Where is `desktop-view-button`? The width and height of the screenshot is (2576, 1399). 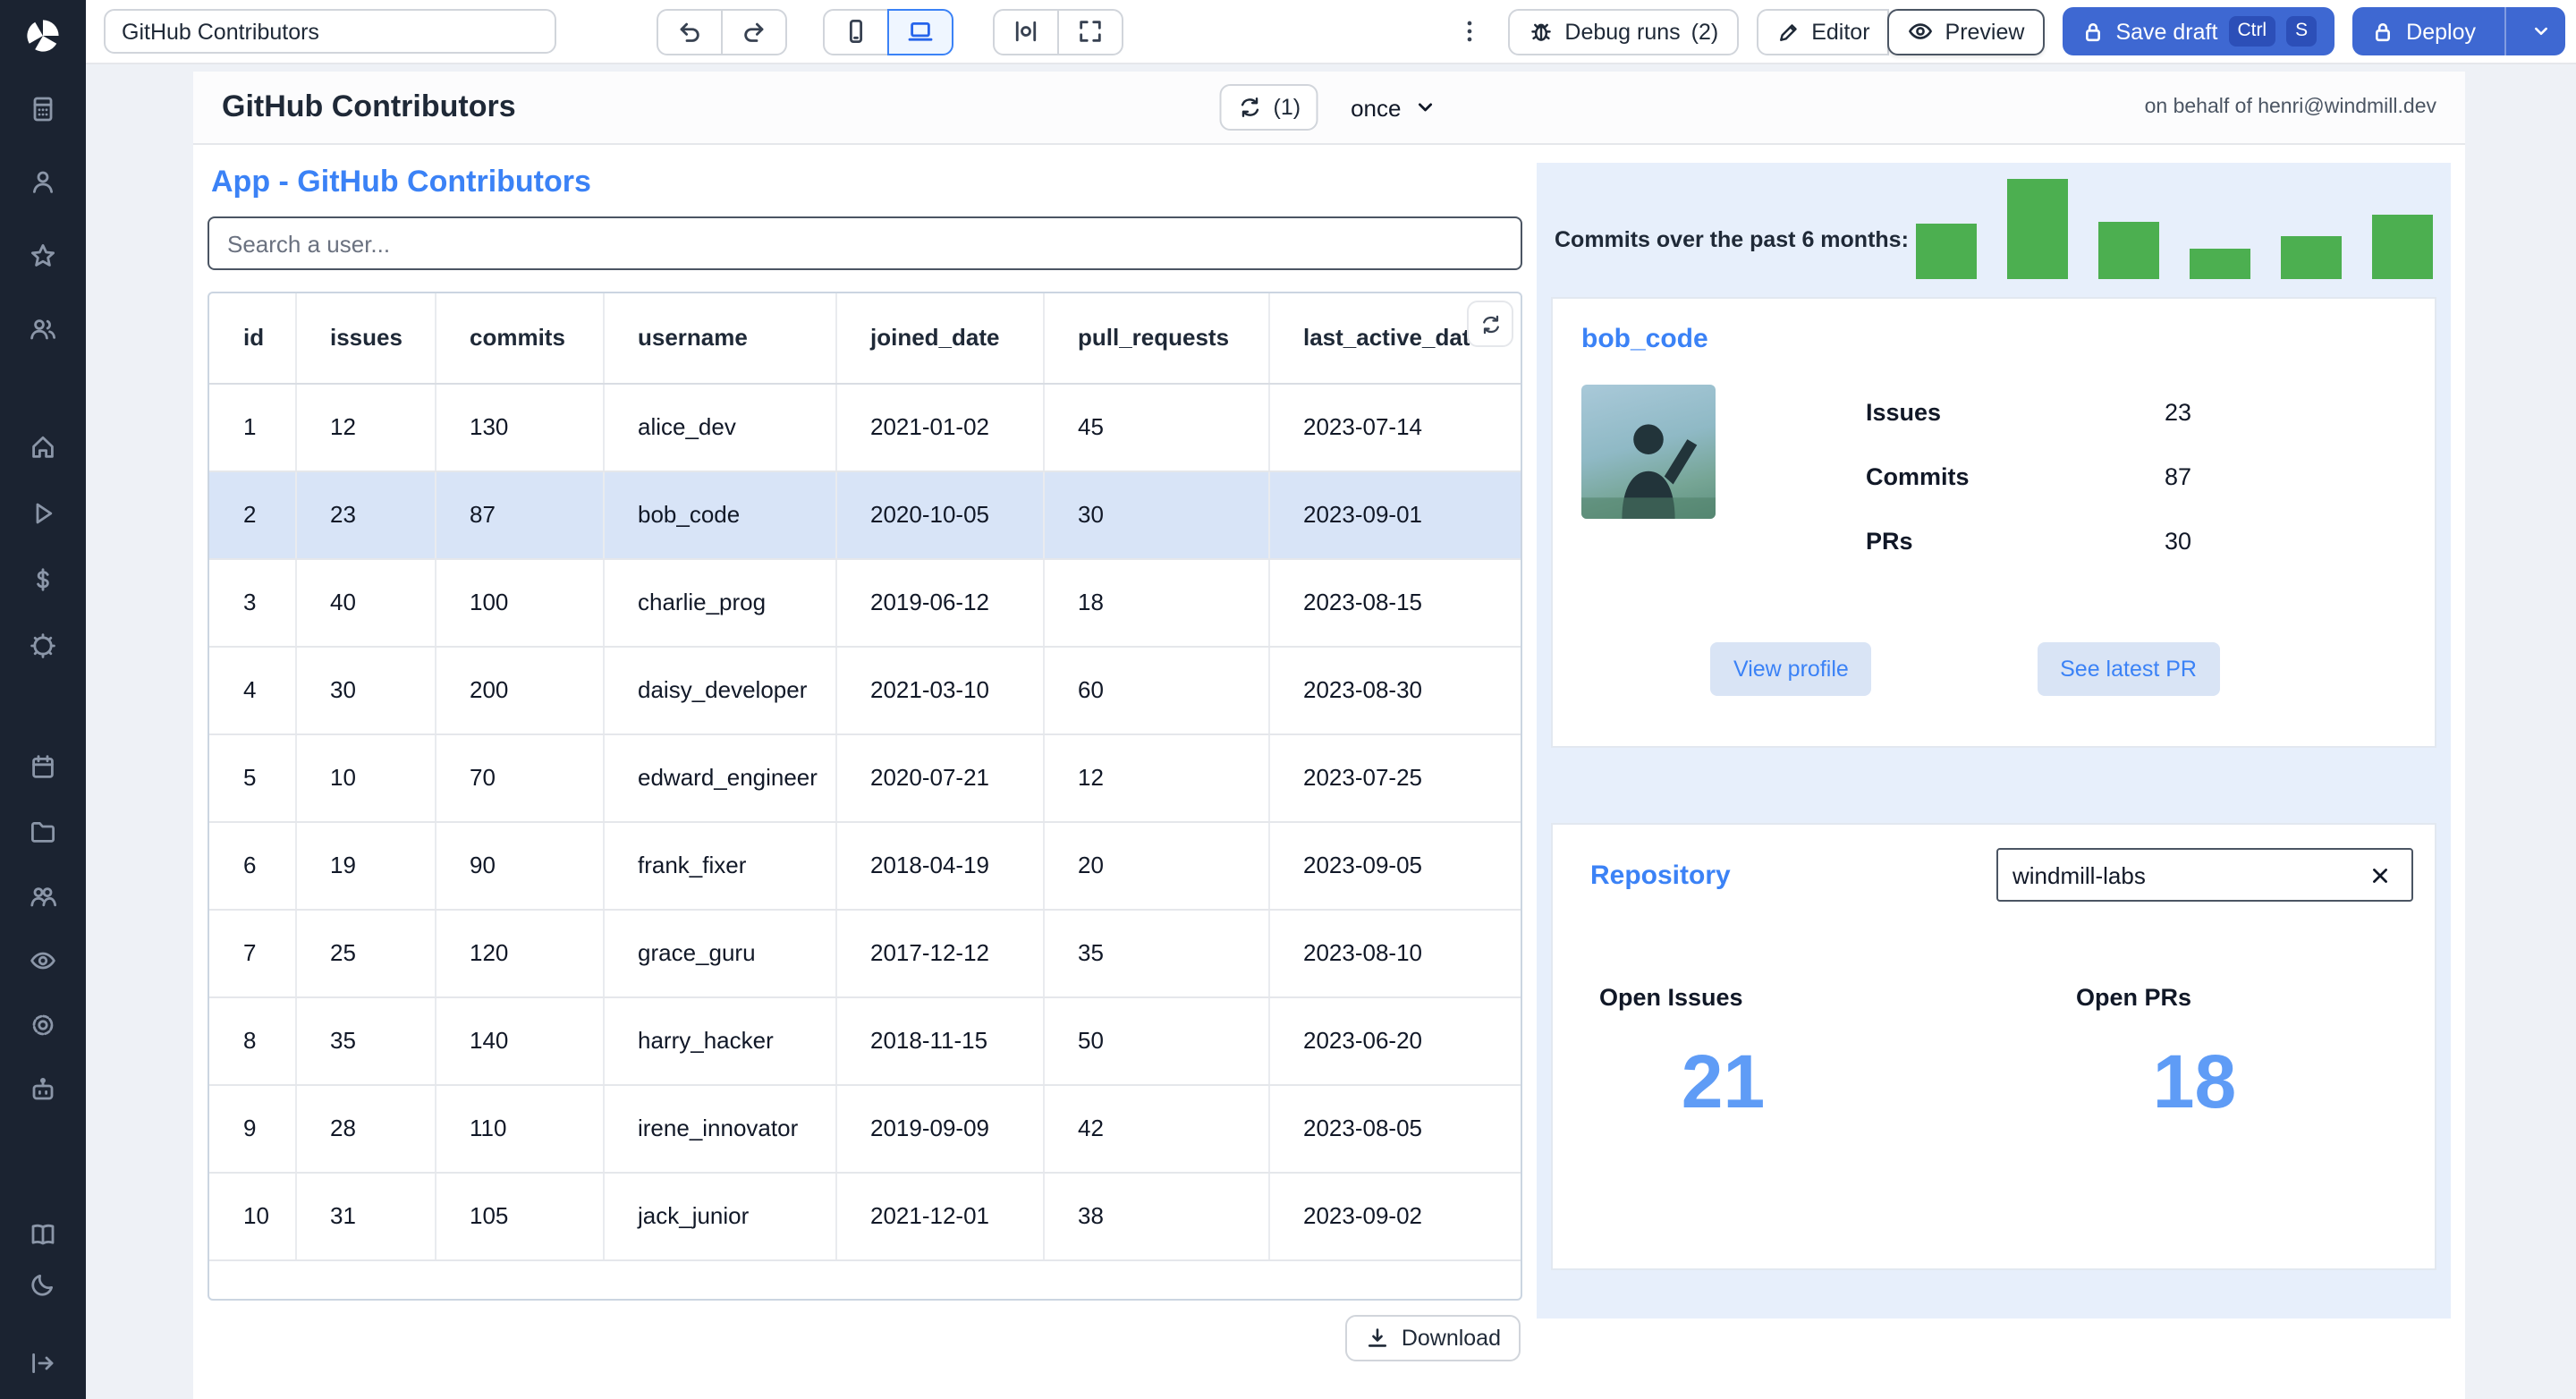
desktop-view-button is located at coordinates (920, 31).